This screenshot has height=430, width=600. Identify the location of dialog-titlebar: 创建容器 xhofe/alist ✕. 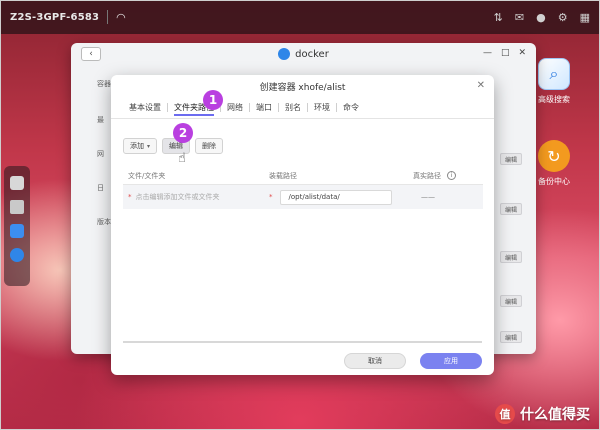
(302, 86).